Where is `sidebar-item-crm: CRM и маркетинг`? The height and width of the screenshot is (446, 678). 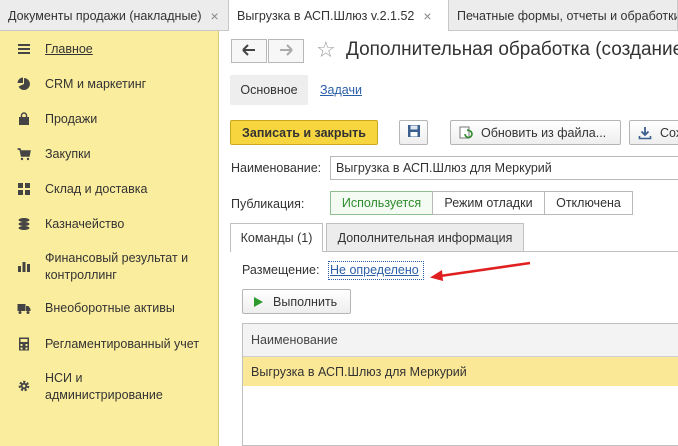 sidebar-item-crm: CRM и маркетинг is located at coordinates (109, 84).